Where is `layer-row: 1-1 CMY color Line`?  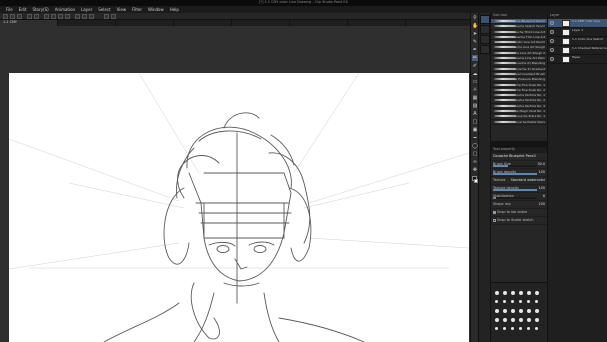
layer-row: 1-1 CMY color Line is located at coordinates (577, 23).